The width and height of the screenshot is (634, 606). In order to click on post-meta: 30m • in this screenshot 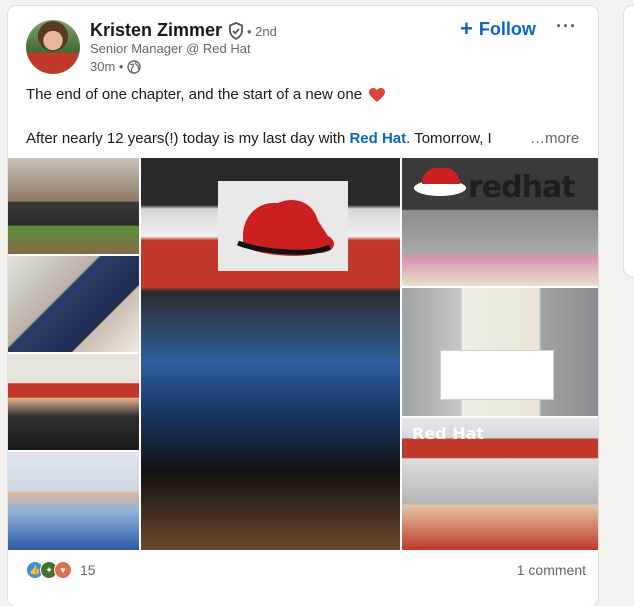, I will do `click(116, 66)`.